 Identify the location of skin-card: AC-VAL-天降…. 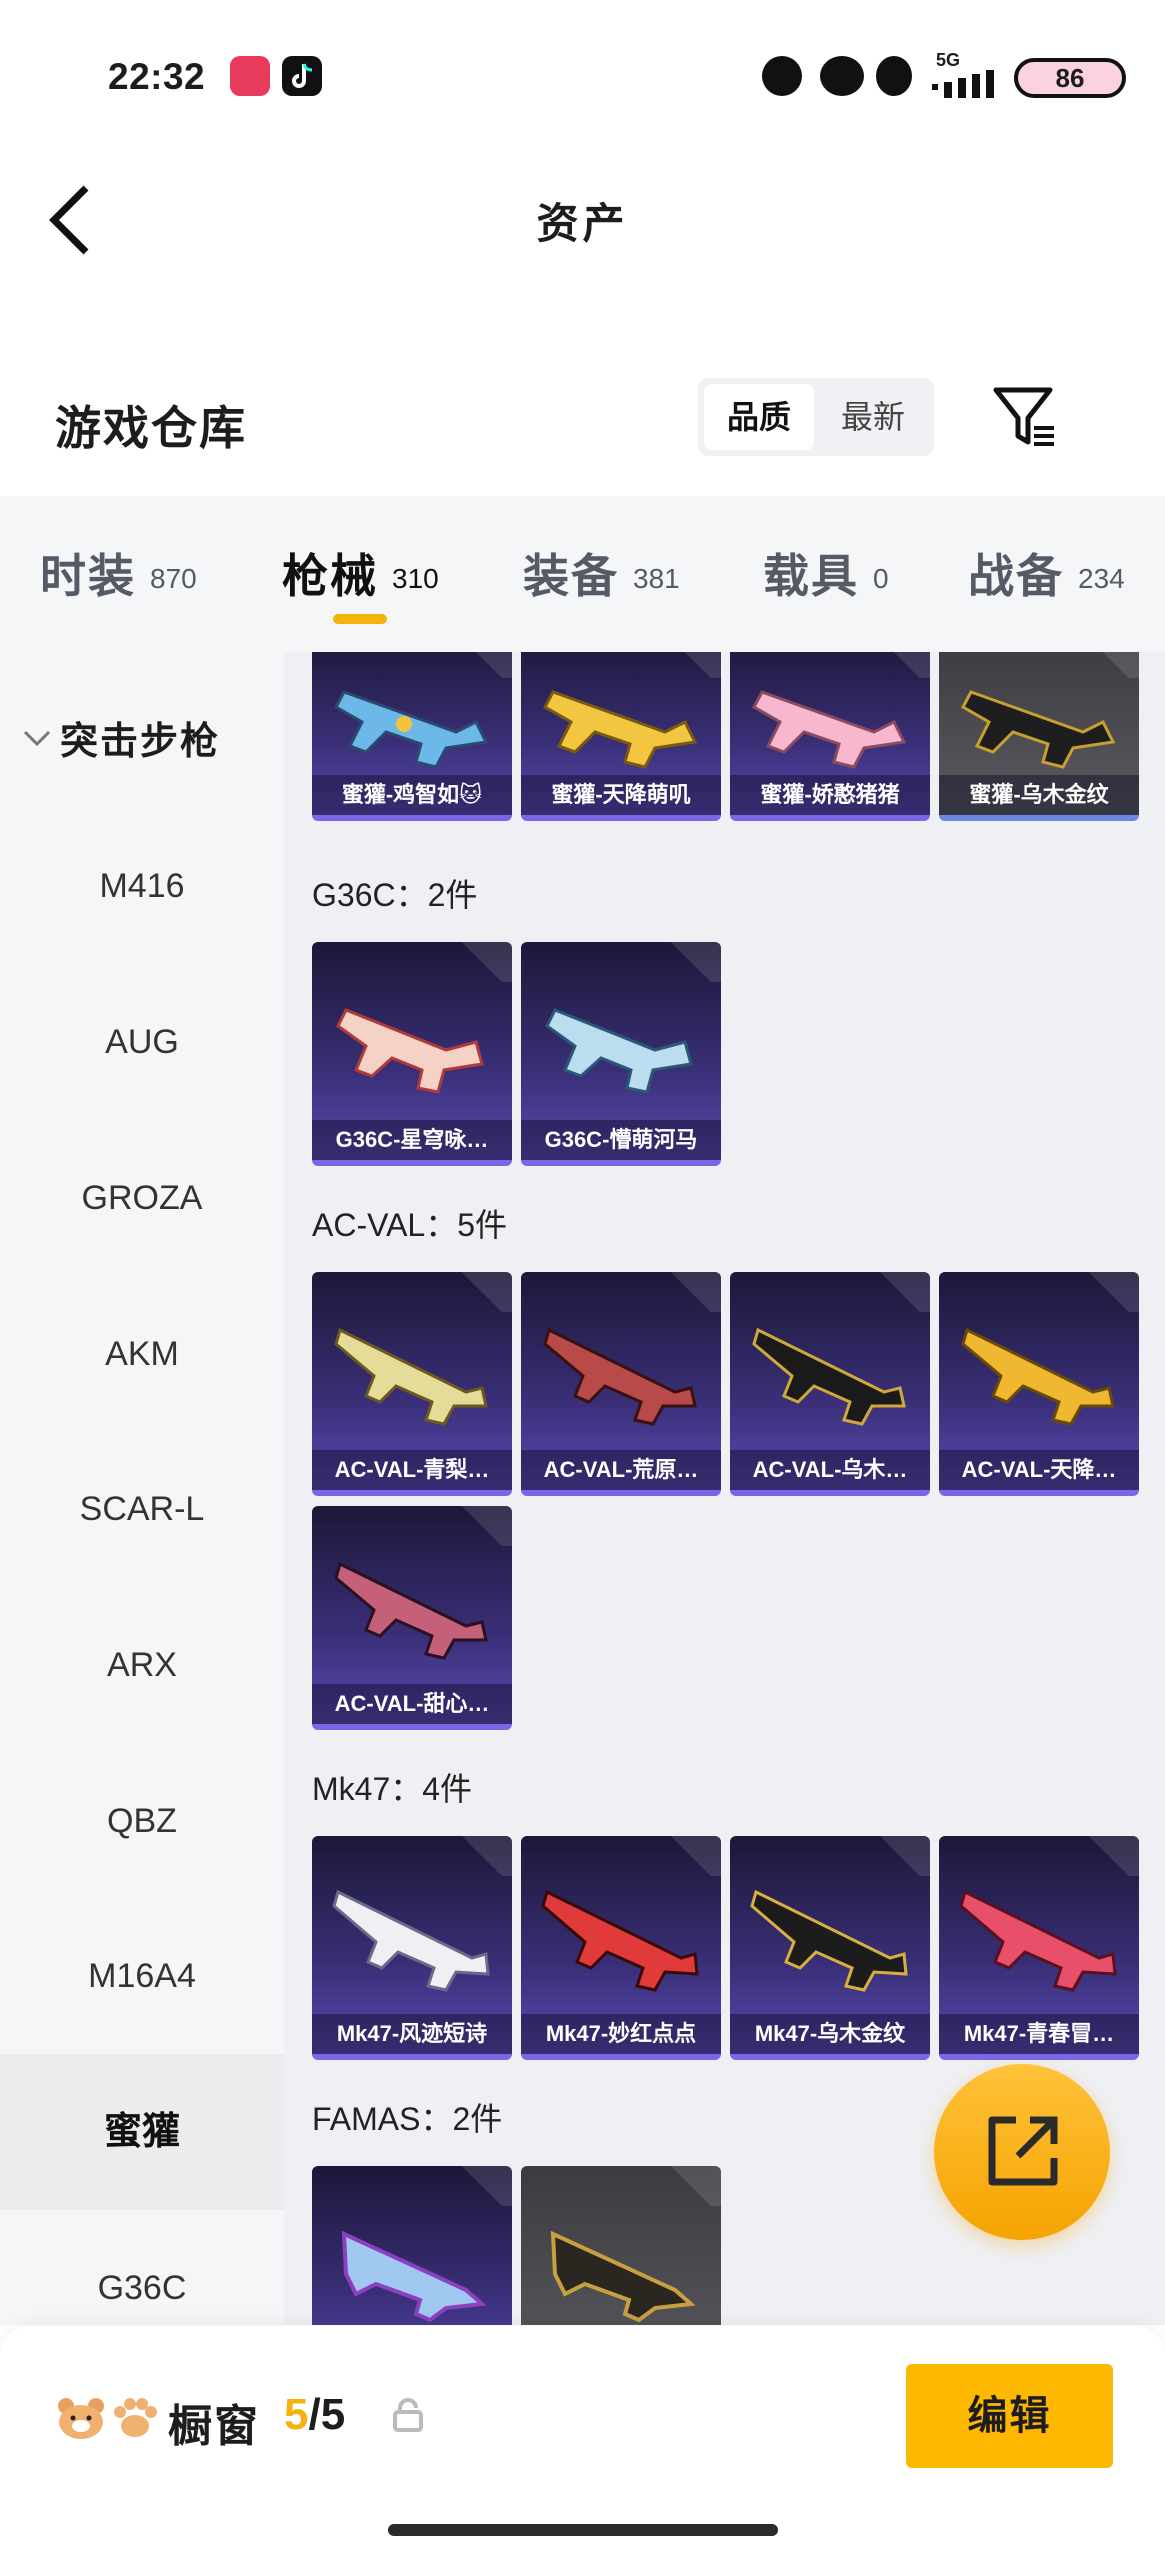
(1039, 1384).